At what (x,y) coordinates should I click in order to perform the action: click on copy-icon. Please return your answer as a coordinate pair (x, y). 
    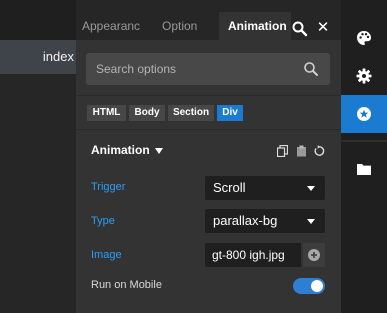
    Looking at the image, I should click on (282, 151).